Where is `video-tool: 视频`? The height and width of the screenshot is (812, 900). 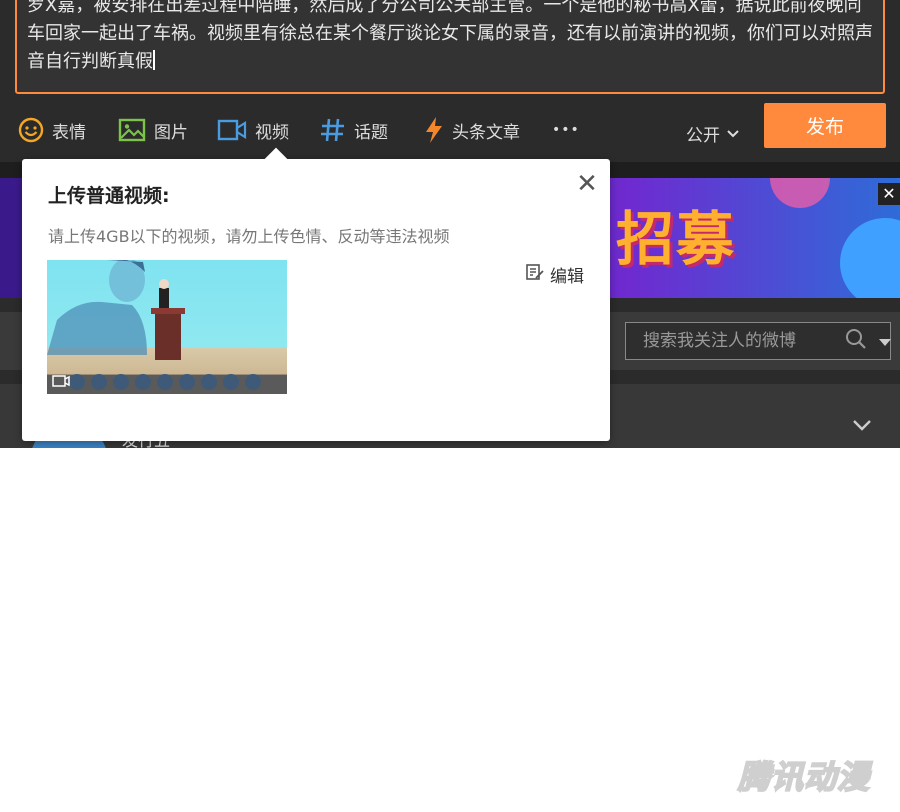 video-tool: 视频 is located at coordinates (253, 130).